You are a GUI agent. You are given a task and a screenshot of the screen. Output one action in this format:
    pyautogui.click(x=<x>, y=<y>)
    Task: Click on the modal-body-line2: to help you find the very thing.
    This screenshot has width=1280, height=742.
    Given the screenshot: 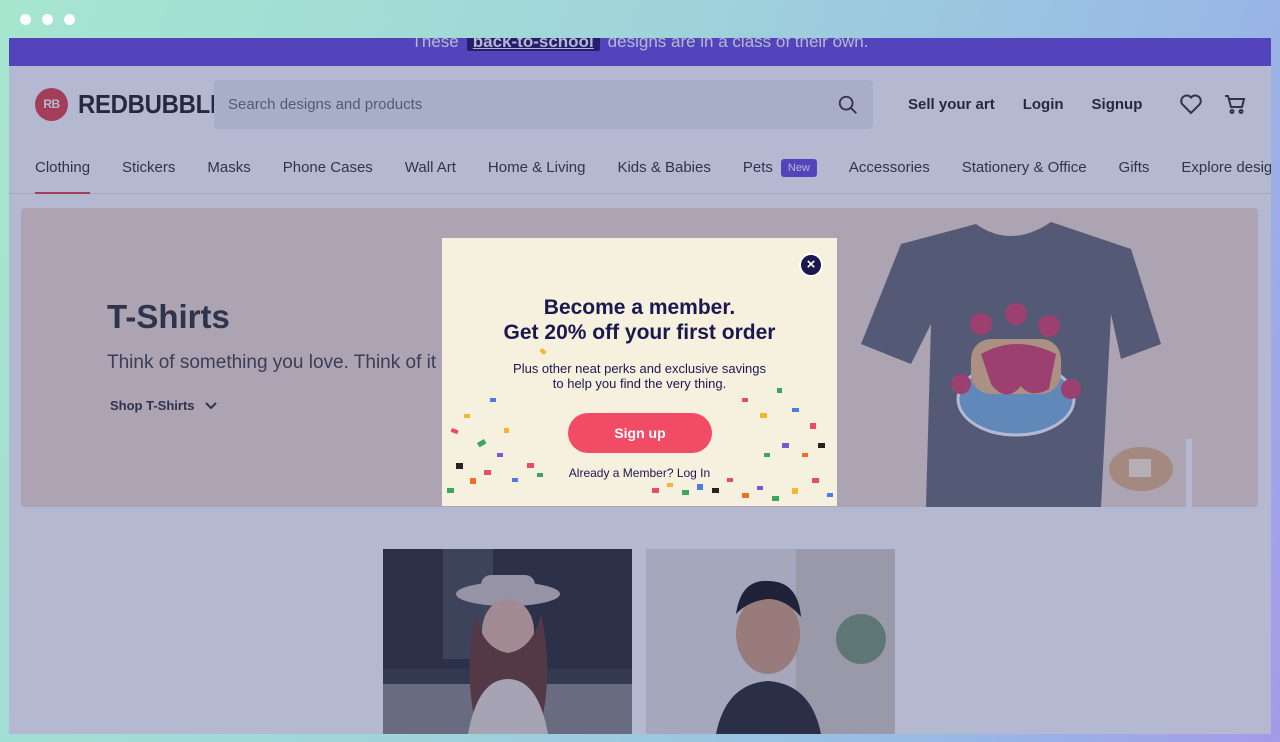 What is the action you would take?
    pyautogui.click(x=639, y=383)
    